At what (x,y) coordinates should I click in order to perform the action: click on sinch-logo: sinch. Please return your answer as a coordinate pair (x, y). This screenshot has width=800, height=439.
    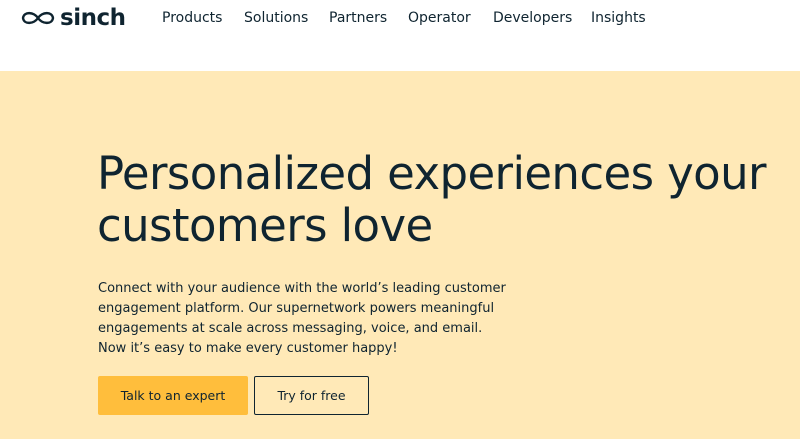
    Looking at the image, I should click on (73, 18).